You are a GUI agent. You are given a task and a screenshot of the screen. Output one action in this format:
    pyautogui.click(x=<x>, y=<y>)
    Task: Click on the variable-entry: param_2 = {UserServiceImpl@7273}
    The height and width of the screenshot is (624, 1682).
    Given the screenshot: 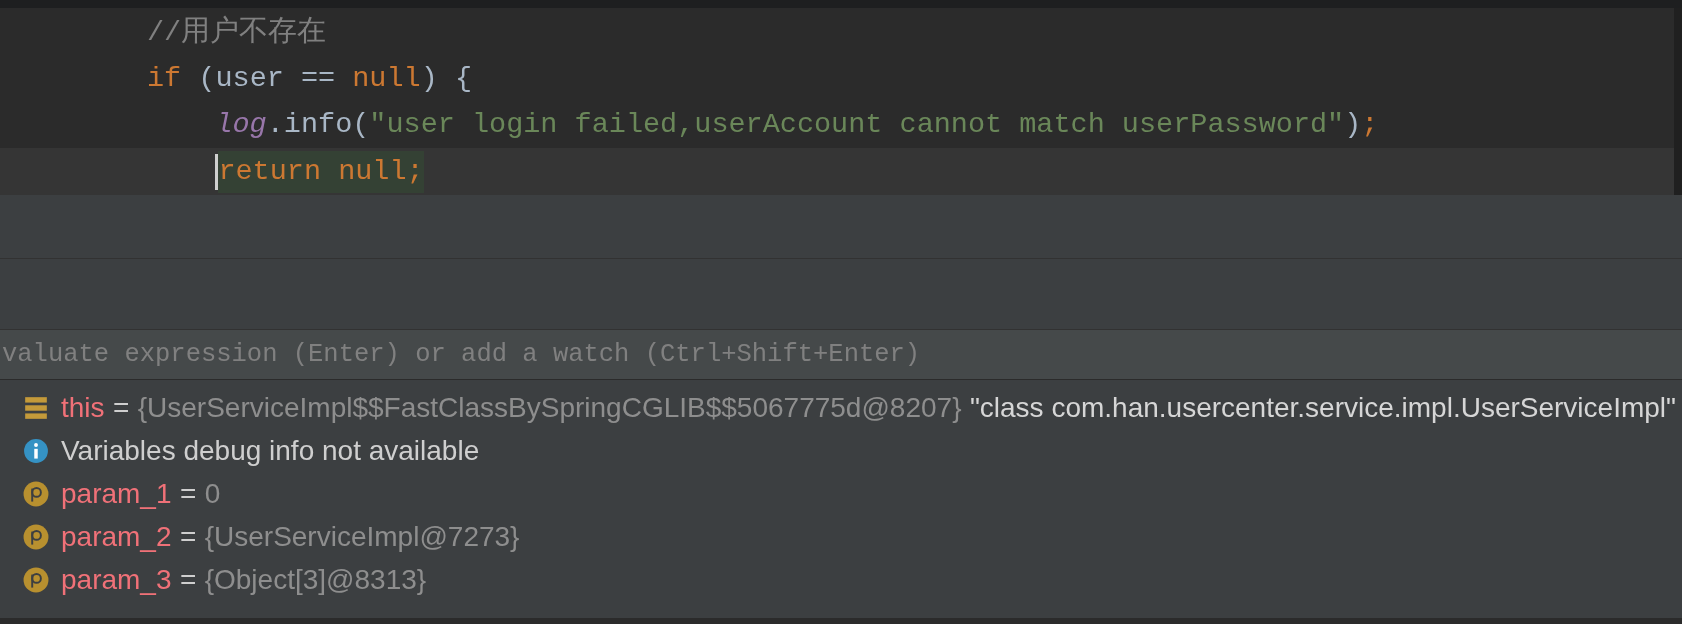 What is the action you would take?
    pyautogui.click(x=290, y=536)
    